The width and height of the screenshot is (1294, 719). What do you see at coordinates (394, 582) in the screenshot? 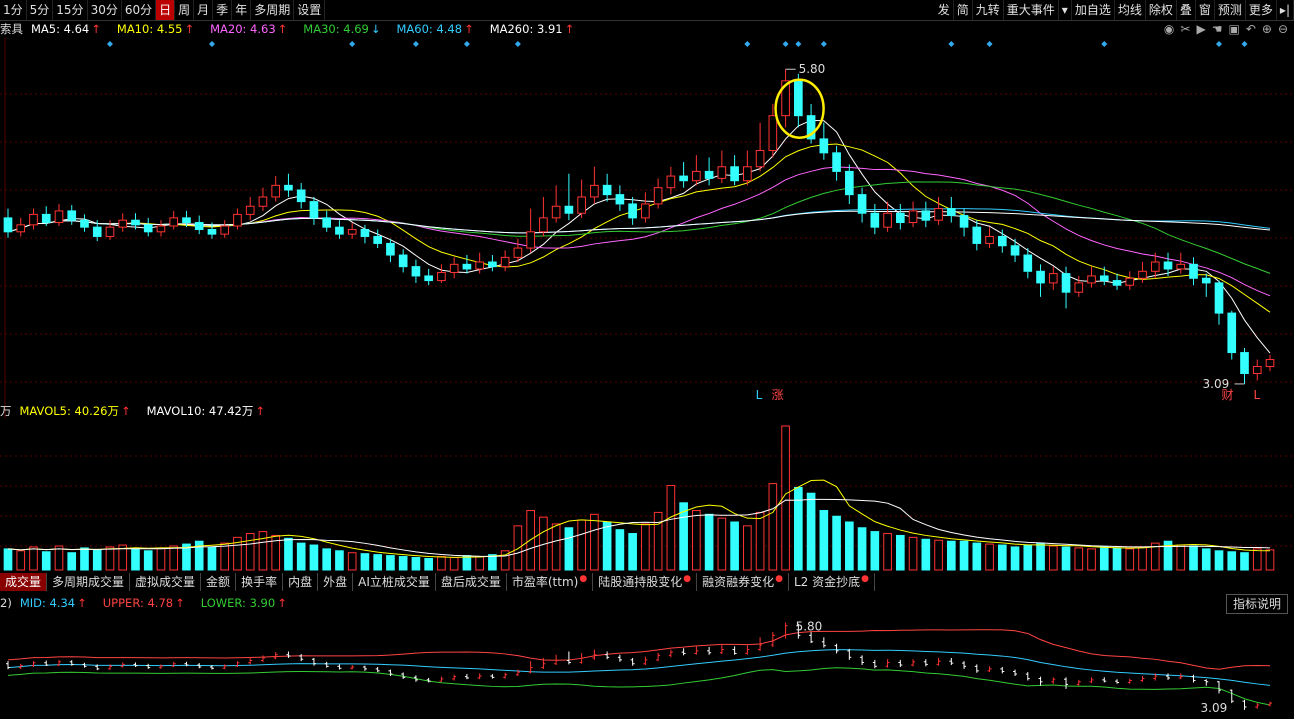
I see `indicator-tab: AI立桩成交量` at bounding box center [394, 582].